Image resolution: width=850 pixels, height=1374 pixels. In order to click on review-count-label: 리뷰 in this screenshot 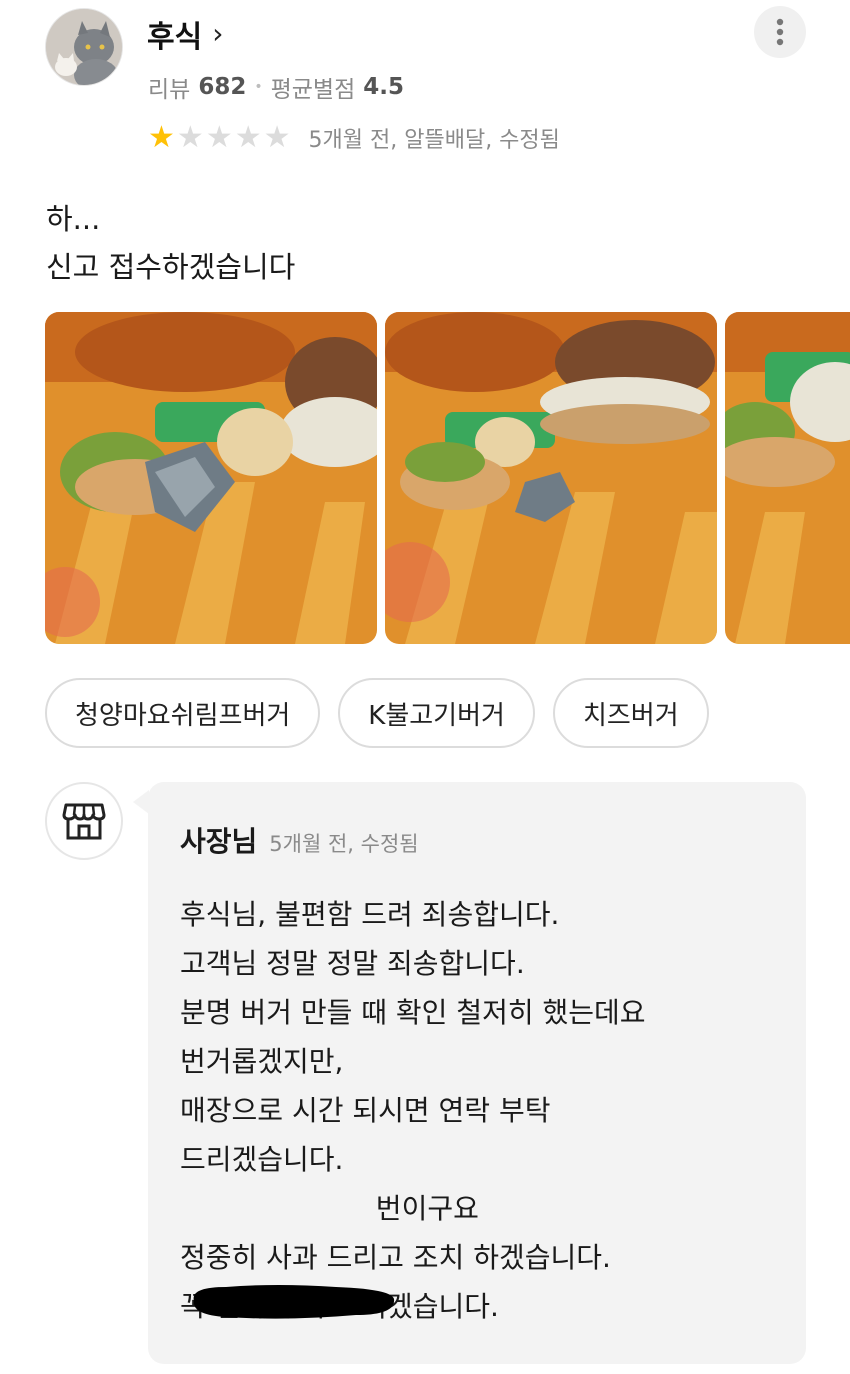, I will do `click(169, 90)`.